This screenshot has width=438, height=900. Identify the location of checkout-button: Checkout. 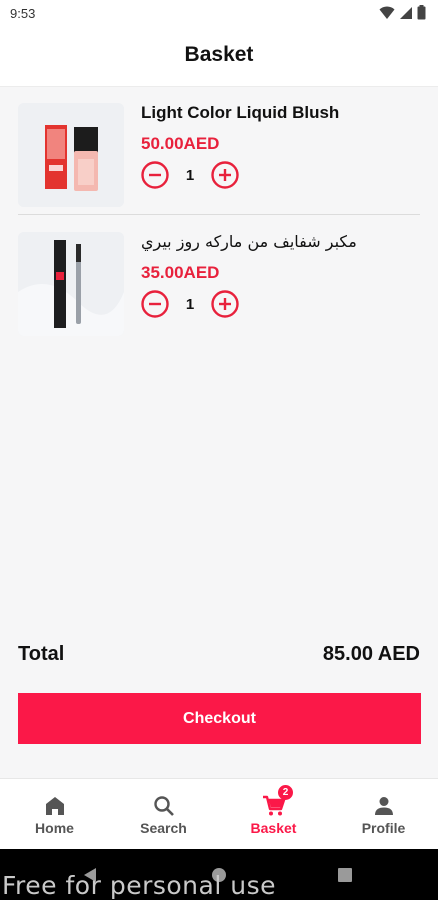
(219, 718).